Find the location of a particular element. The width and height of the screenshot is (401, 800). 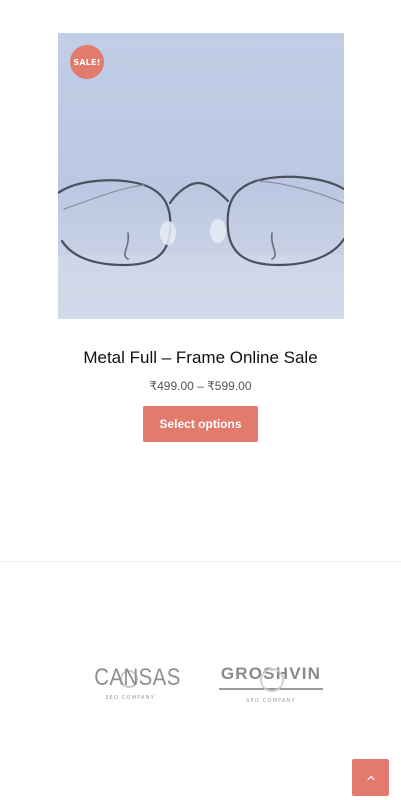

partner-logo-cansas: CANSAS SEO COMPANY is located at coordinates (134, 682).